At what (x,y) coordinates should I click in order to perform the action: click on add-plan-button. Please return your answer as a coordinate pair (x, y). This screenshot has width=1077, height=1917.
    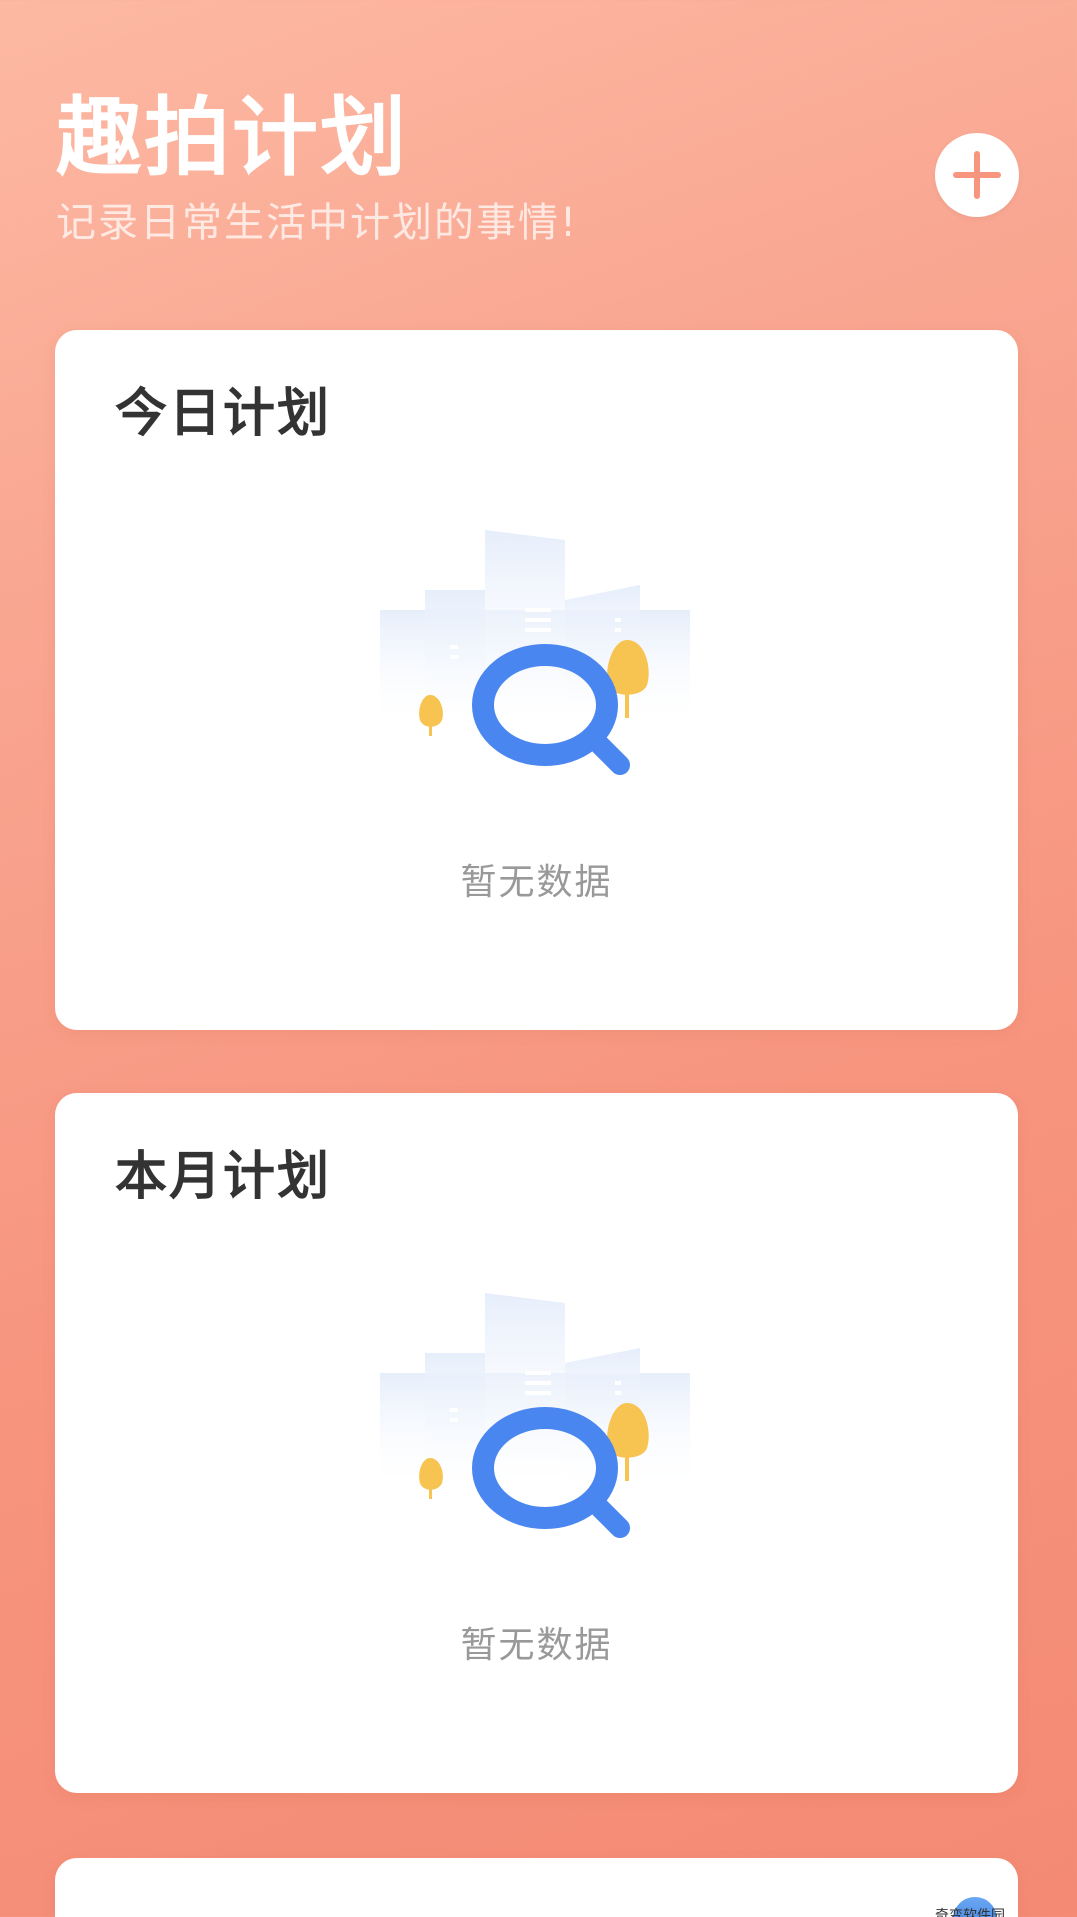
    Looking at the image, I should click on (977, 175).